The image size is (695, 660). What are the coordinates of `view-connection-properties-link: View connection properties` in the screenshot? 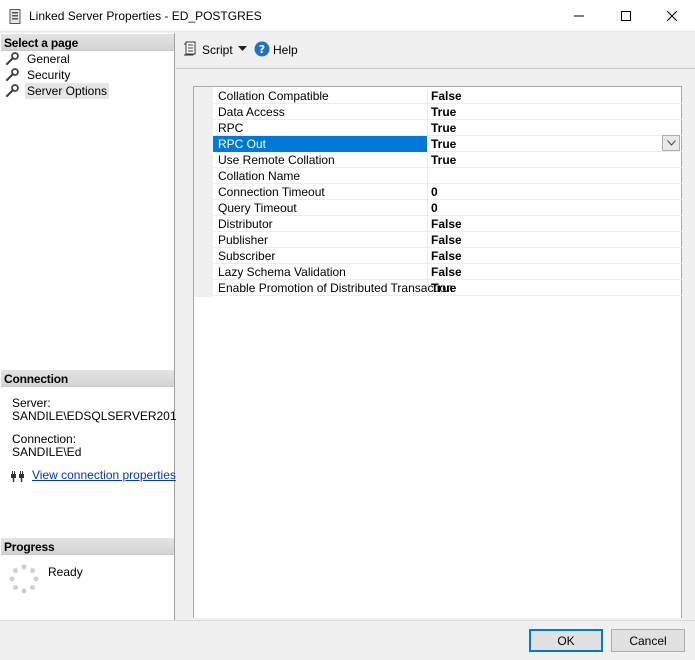 It's located at (104, 475).